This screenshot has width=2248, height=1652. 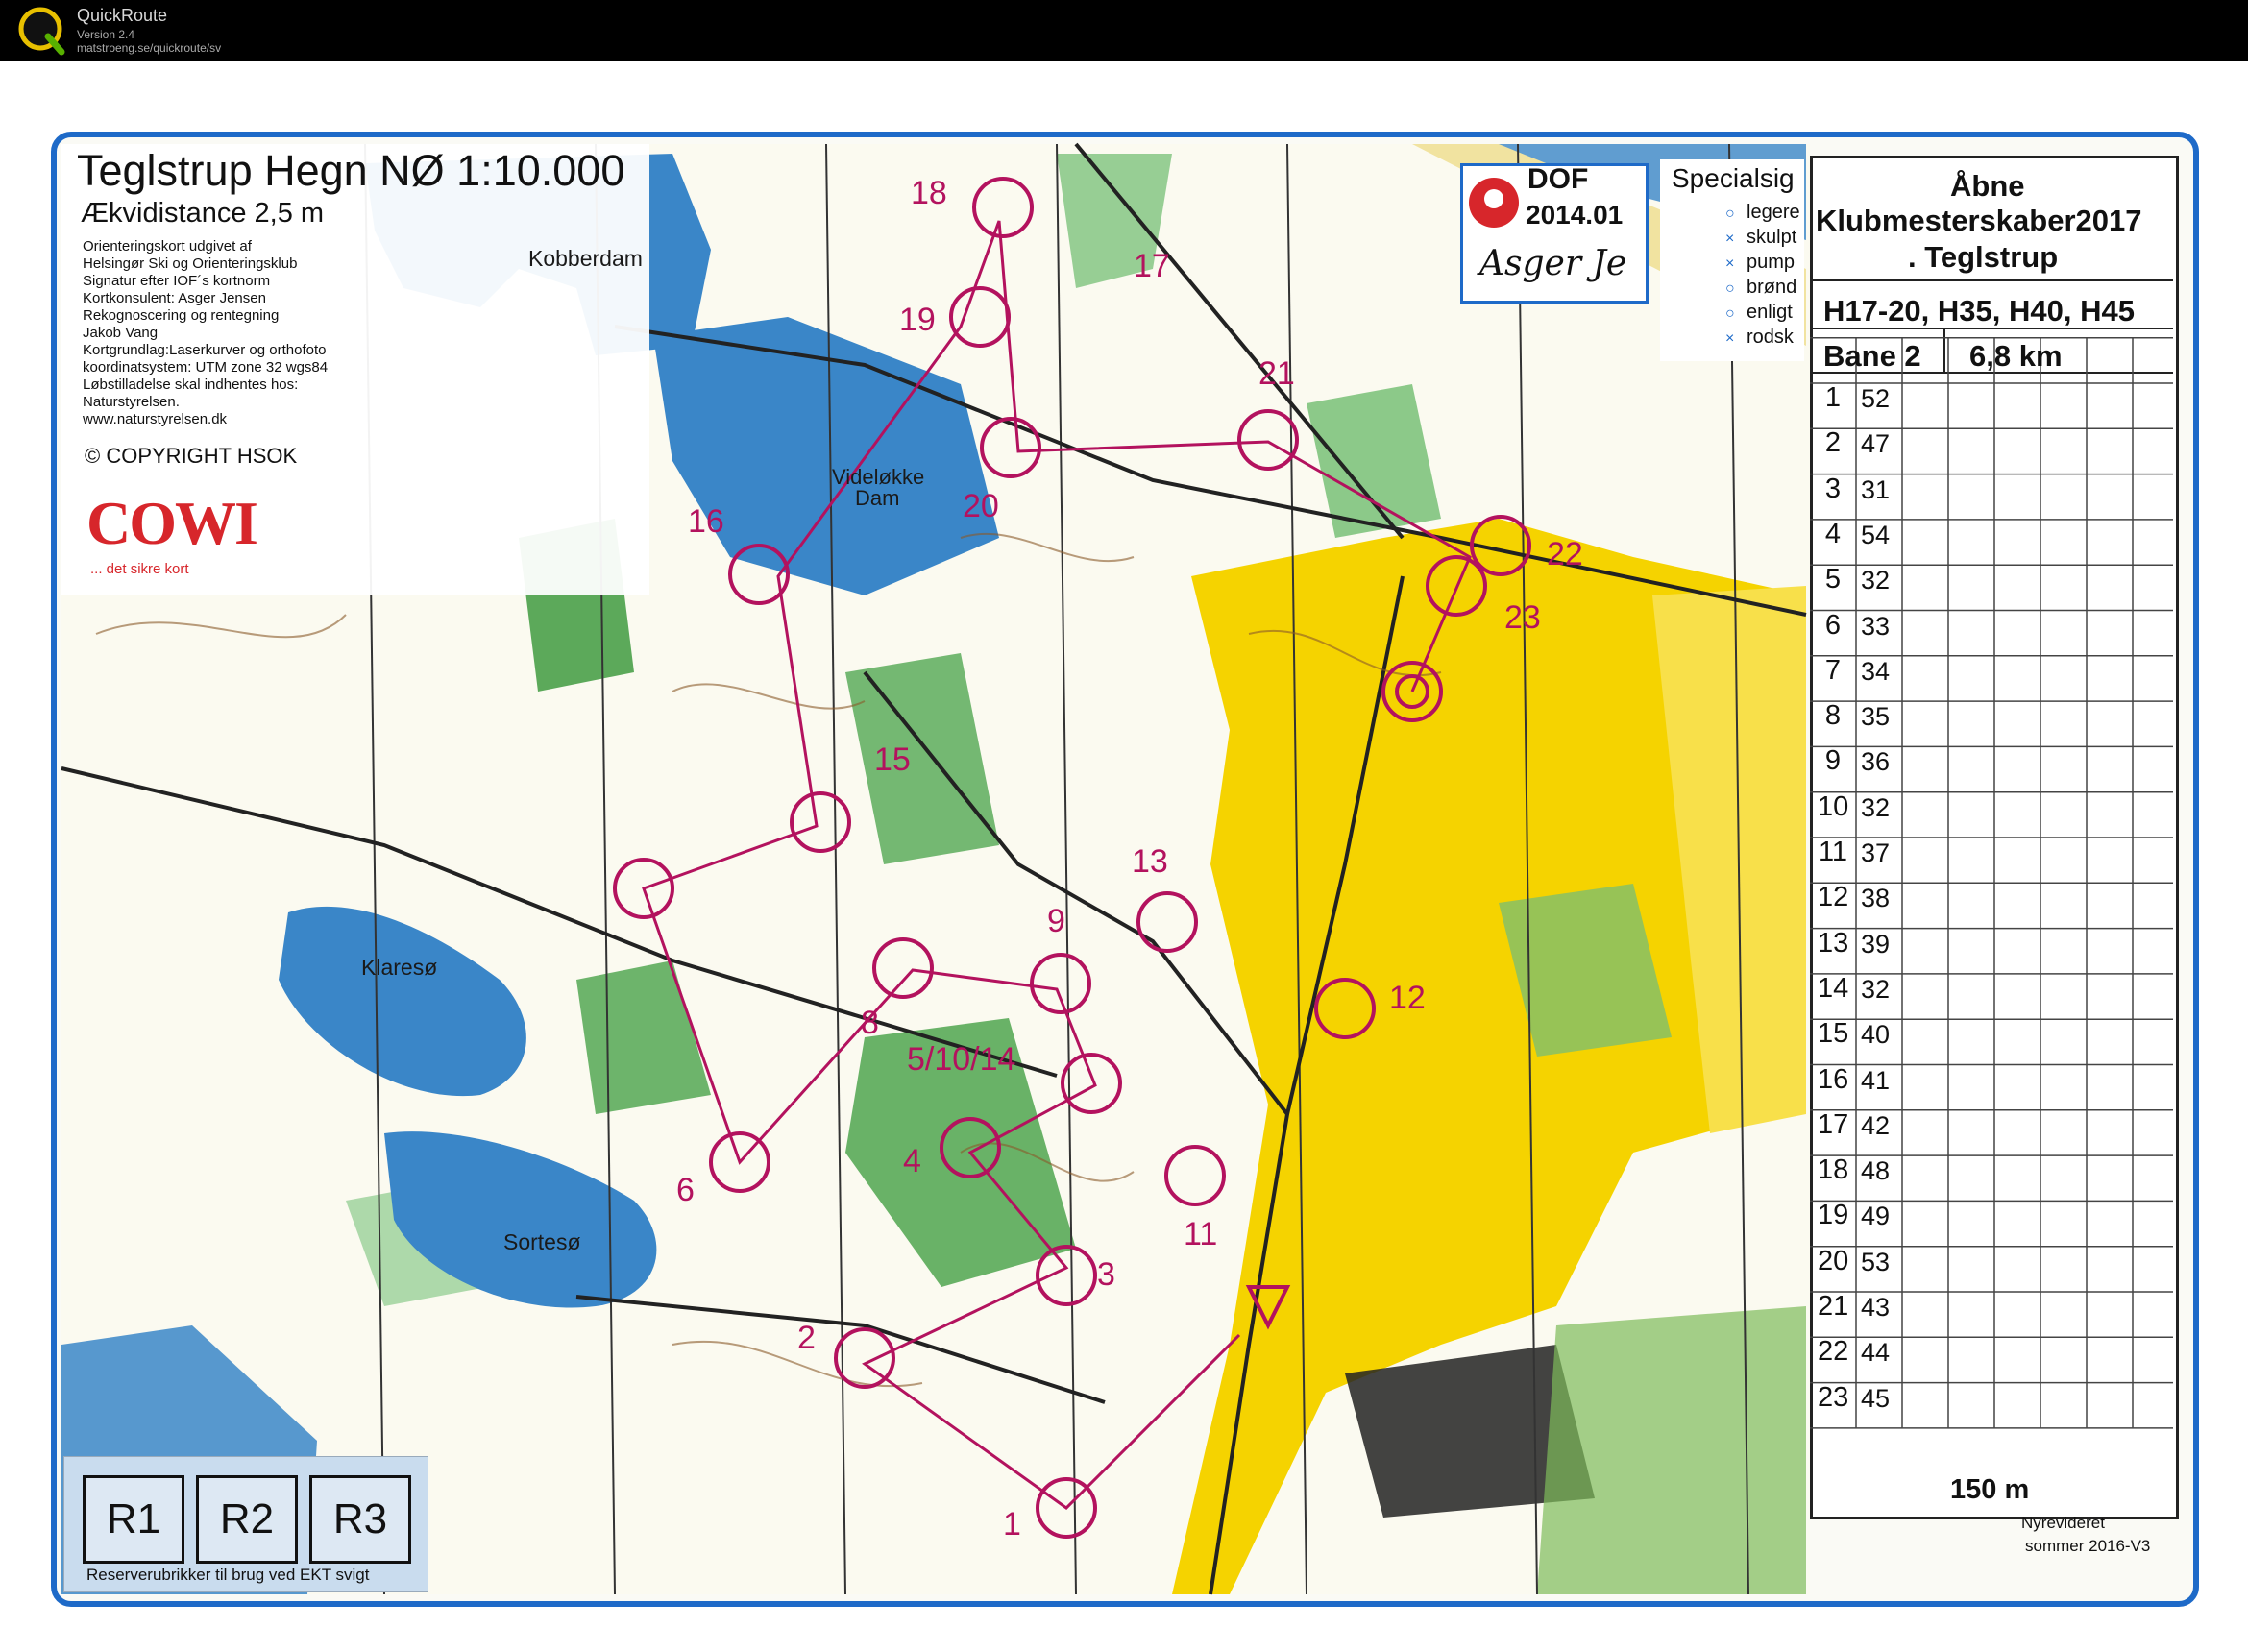 What do you see at coordinates (172, 523) in the screenshot?
I see `cowi-logo: COWI` at bounding box center [172, 523].